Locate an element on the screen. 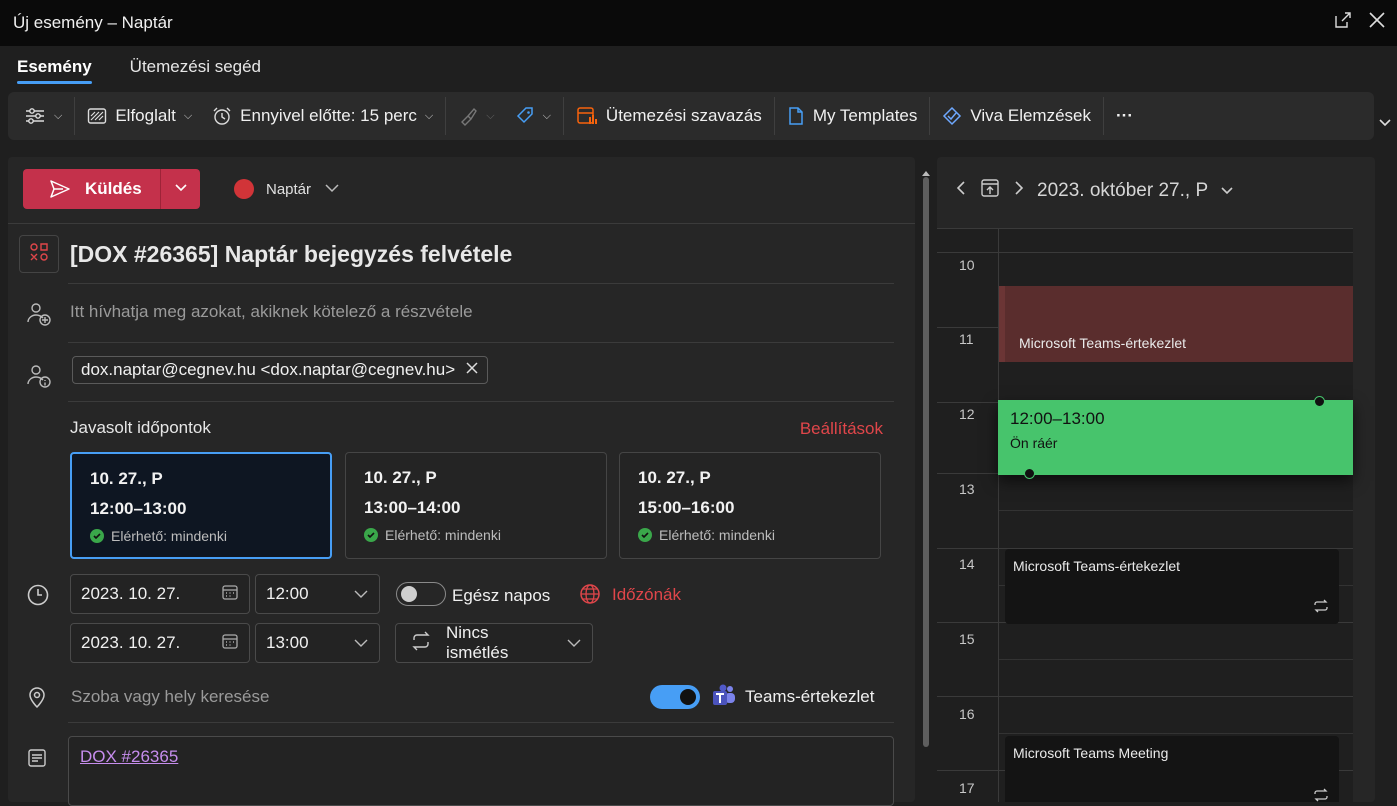 The image size is (1397, 806). optional-attendees-icon is located at coordinates (39, 378).